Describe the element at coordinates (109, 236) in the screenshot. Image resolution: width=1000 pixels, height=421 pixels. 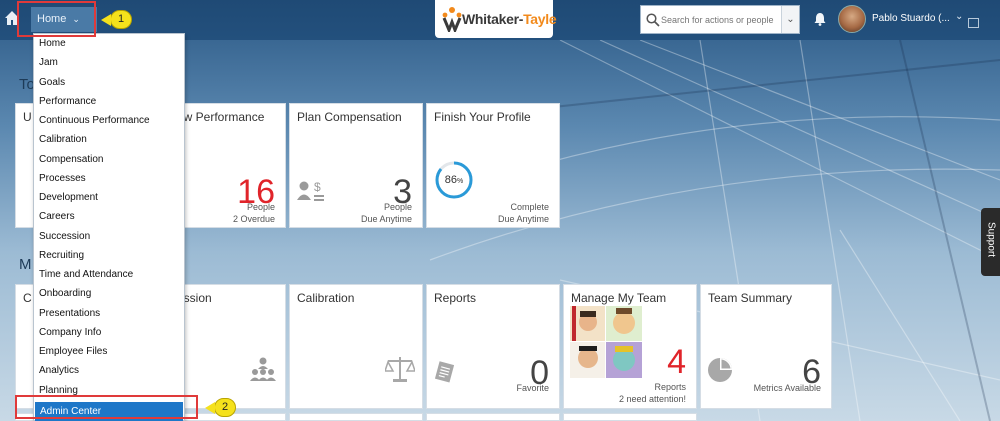
I see `menu-item-succession: Succession` at that location.